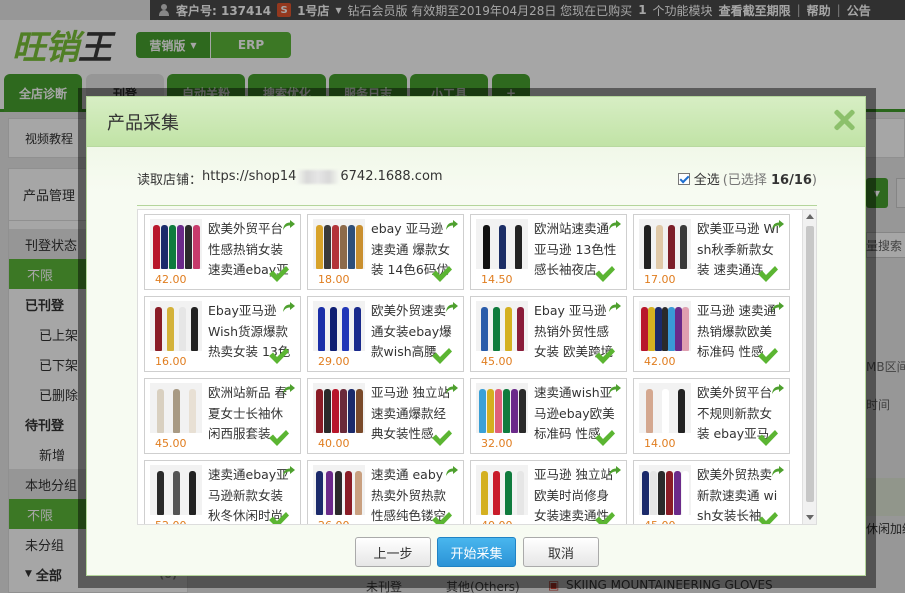 This screenshot has width=905, height=593. Describe the element at coordinates (548, 334) in the screenshot. I see `product-card: 45.00 Ebay 亚马逊热销外贸性感女装 欧美跨境` at that location.